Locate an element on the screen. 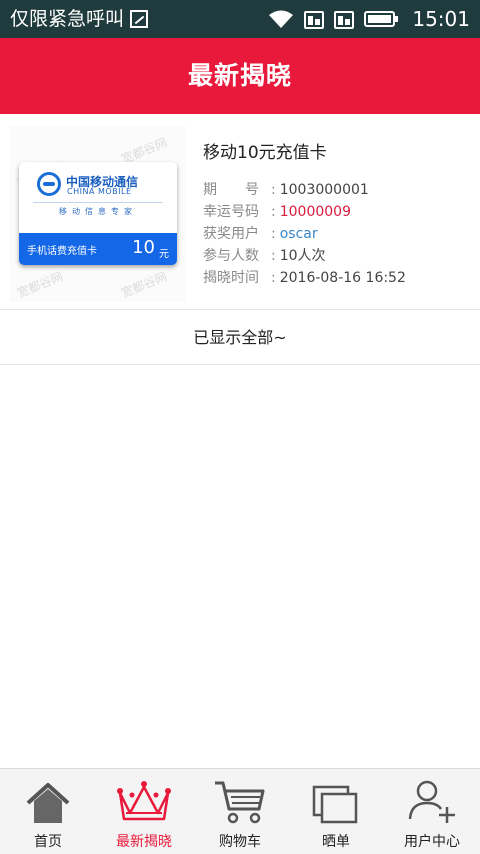 Image resolution: width=480 pixels, height=854 pixels. list-end-text: 已显示全部~ is located at coordinates (240, 337).